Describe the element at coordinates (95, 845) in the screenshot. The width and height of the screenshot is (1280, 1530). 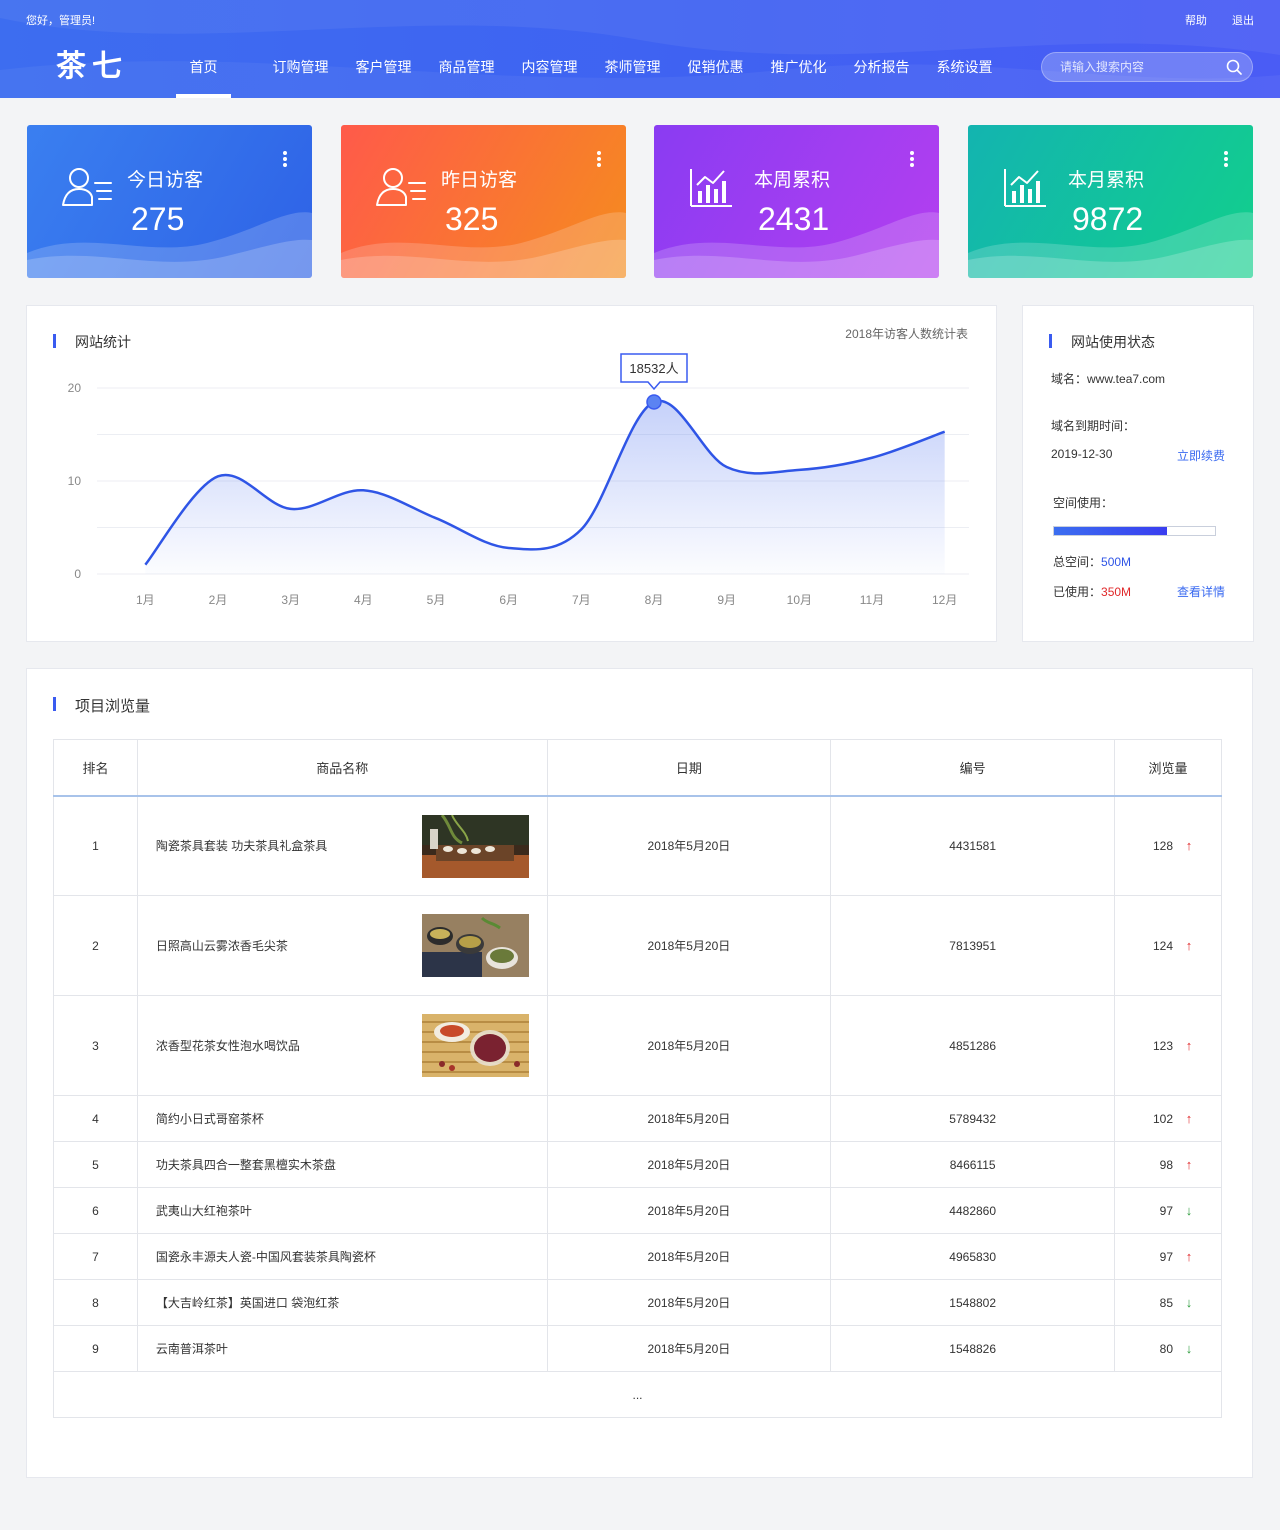
I see `rank-cell: 1` at that location.